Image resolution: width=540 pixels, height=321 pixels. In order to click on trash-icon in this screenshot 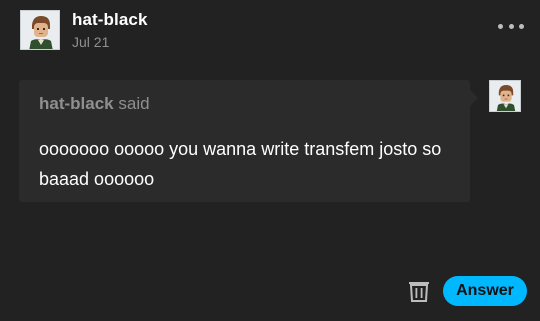, I will do `click(419, 292)`.